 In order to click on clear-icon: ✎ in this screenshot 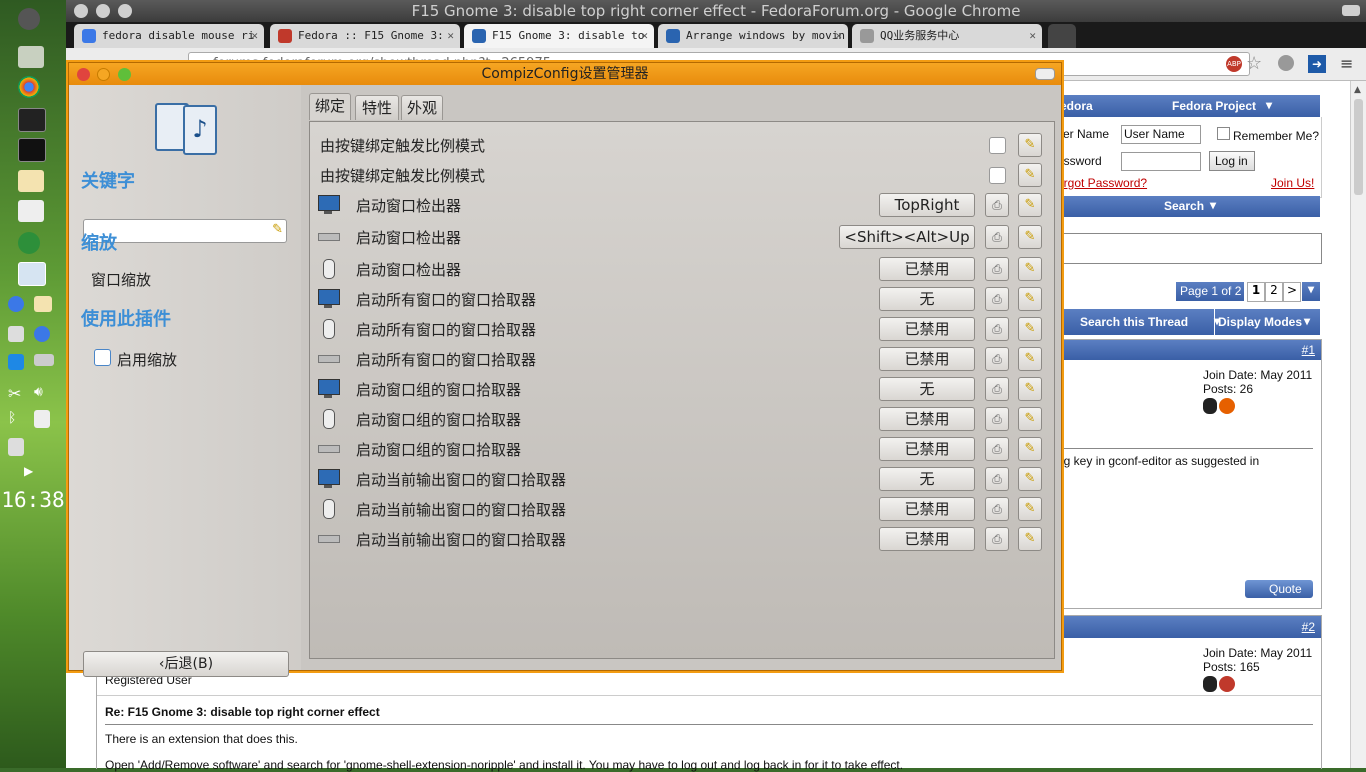, I will do `click(277, 229)`.